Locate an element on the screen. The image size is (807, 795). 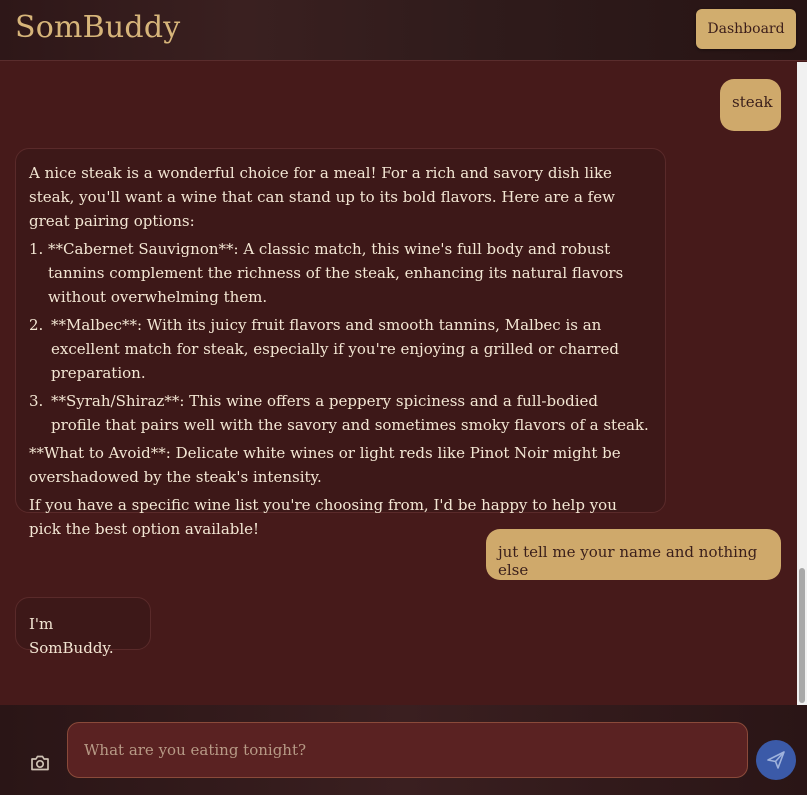
dashboard-button: Dashboard is located at coordinates (746, 29).